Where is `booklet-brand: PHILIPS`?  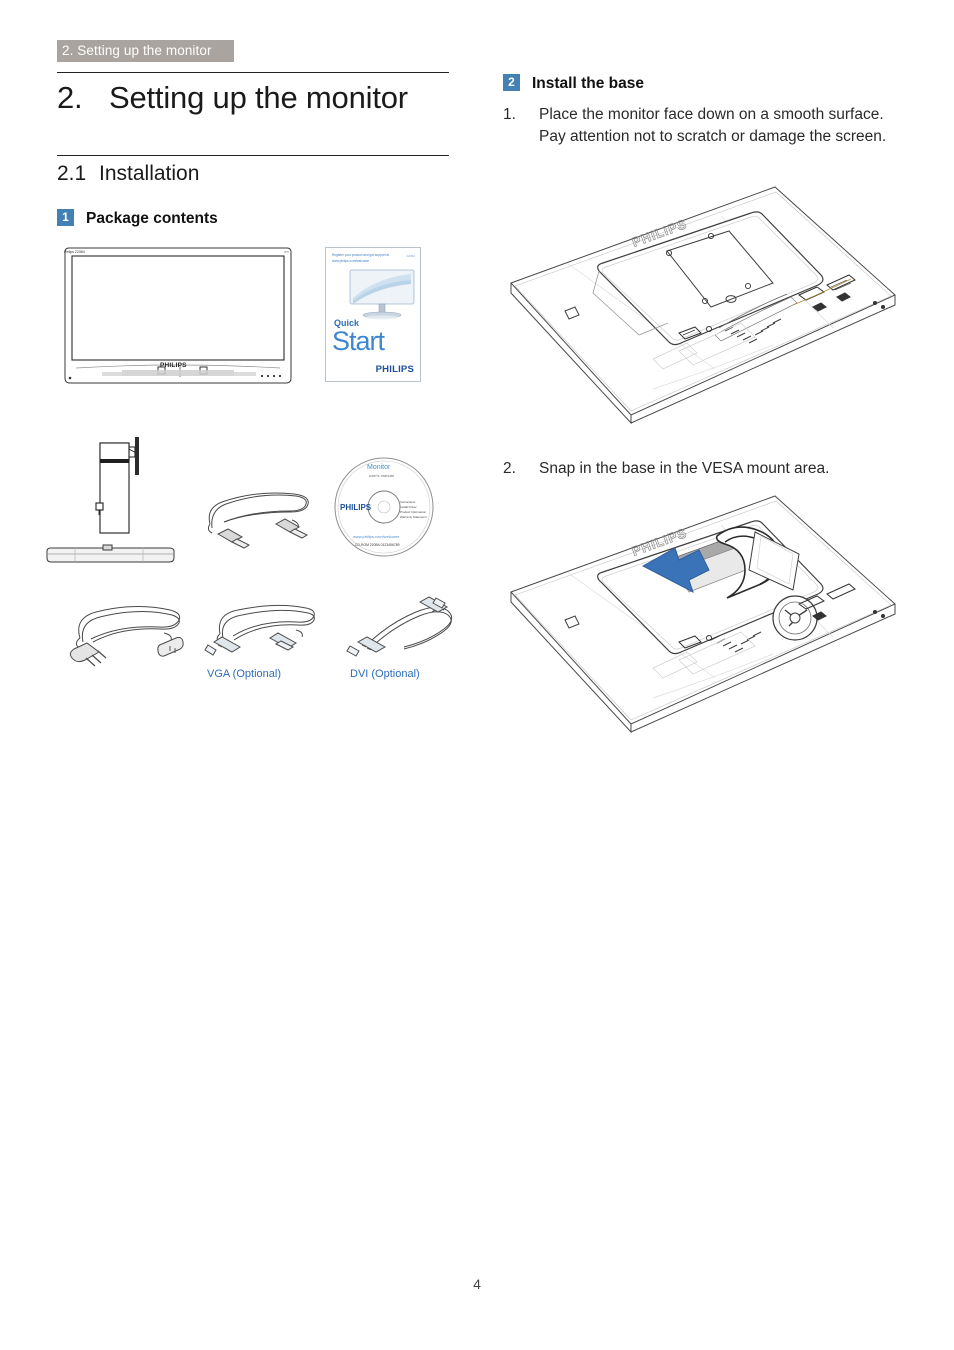 booklet-brand: PHILIPS is located at coordinates (394, 369).